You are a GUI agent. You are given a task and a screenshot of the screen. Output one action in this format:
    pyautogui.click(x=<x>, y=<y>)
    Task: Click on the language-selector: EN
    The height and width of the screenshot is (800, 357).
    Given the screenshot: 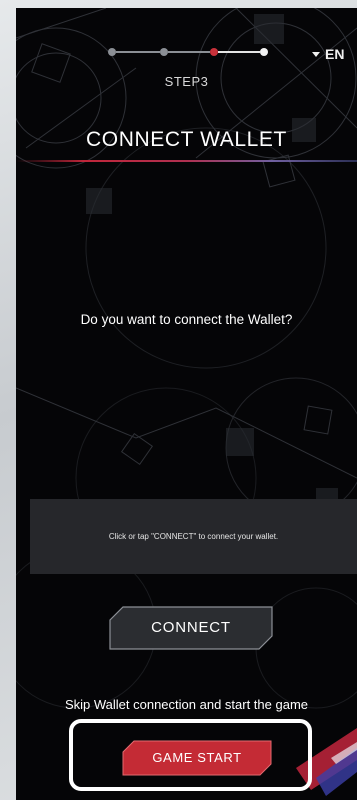 What is the action you would take?
    pyautogui.click(x=328, y=54)
    